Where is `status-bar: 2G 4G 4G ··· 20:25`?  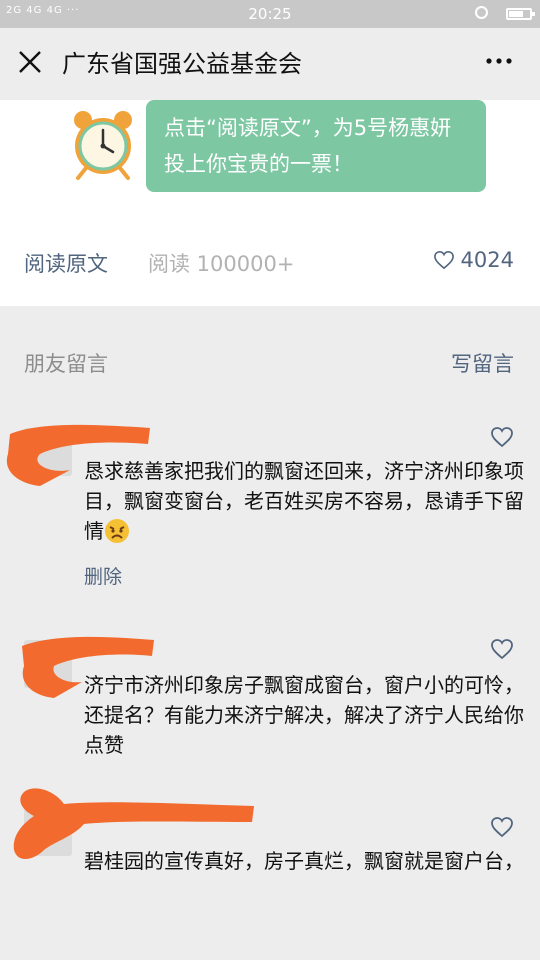 status-bar: 2G 4G 4G ··· 20:25 is located at coordinates (270, 14).